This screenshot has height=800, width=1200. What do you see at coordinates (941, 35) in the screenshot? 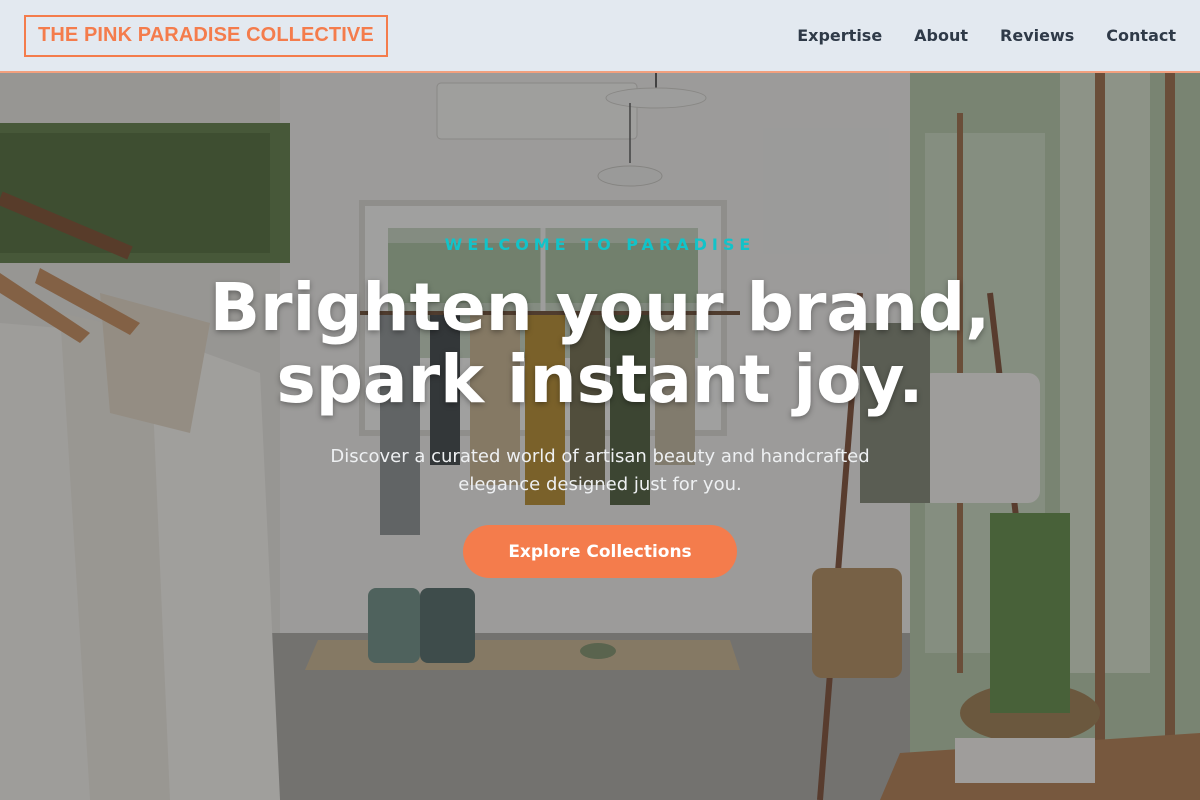
I see `nav-link-about: About` at bounding box center [941, 35].